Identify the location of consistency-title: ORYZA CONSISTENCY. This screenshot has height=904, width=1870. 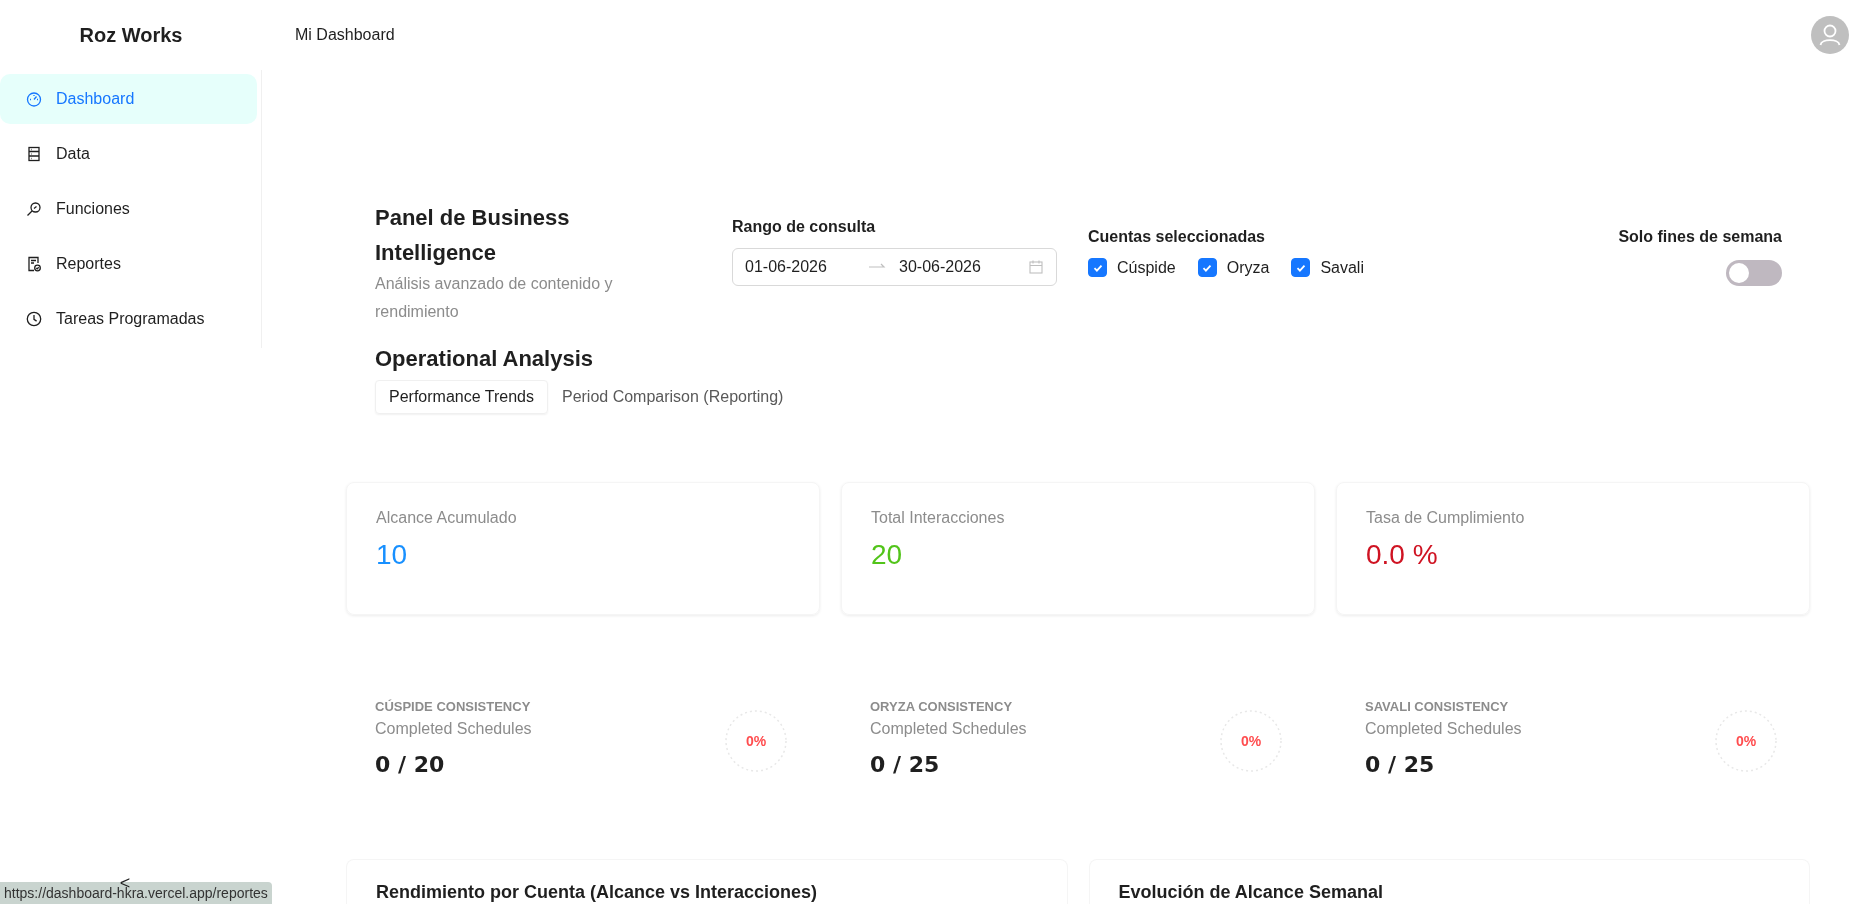
(942, 706).